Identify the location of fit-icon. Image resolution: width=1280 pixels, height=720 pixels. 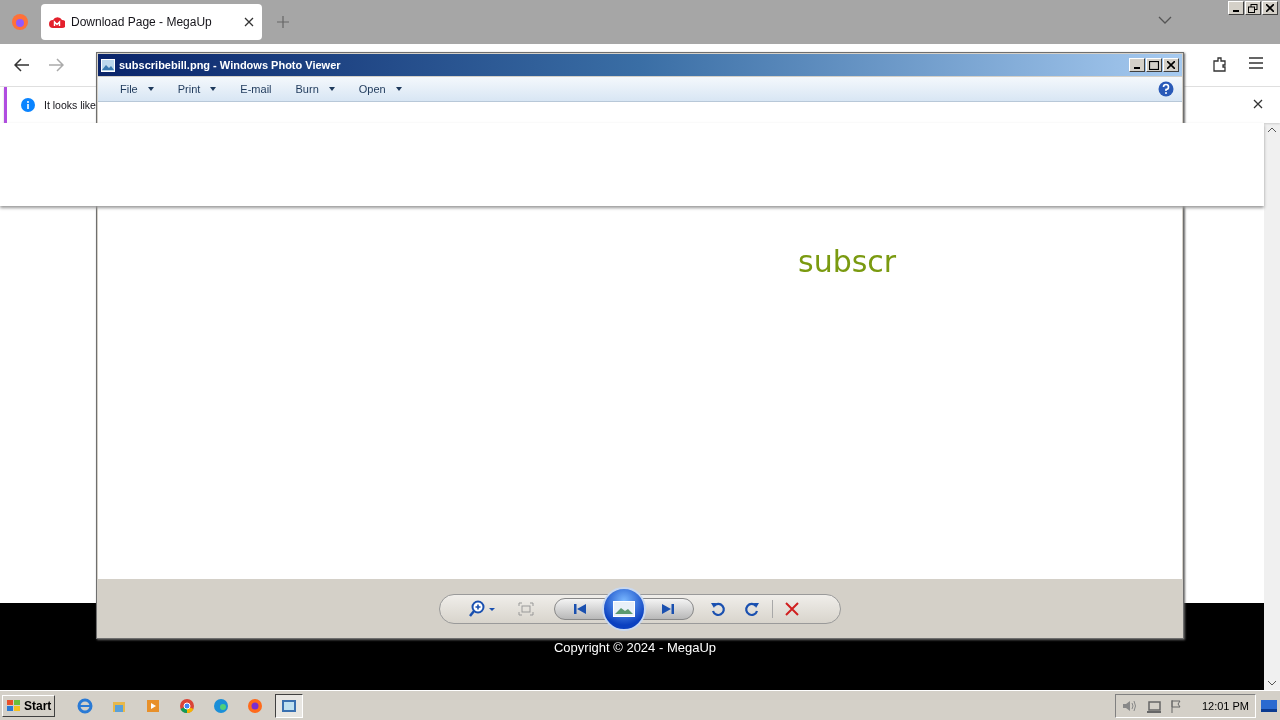
(526, 608).